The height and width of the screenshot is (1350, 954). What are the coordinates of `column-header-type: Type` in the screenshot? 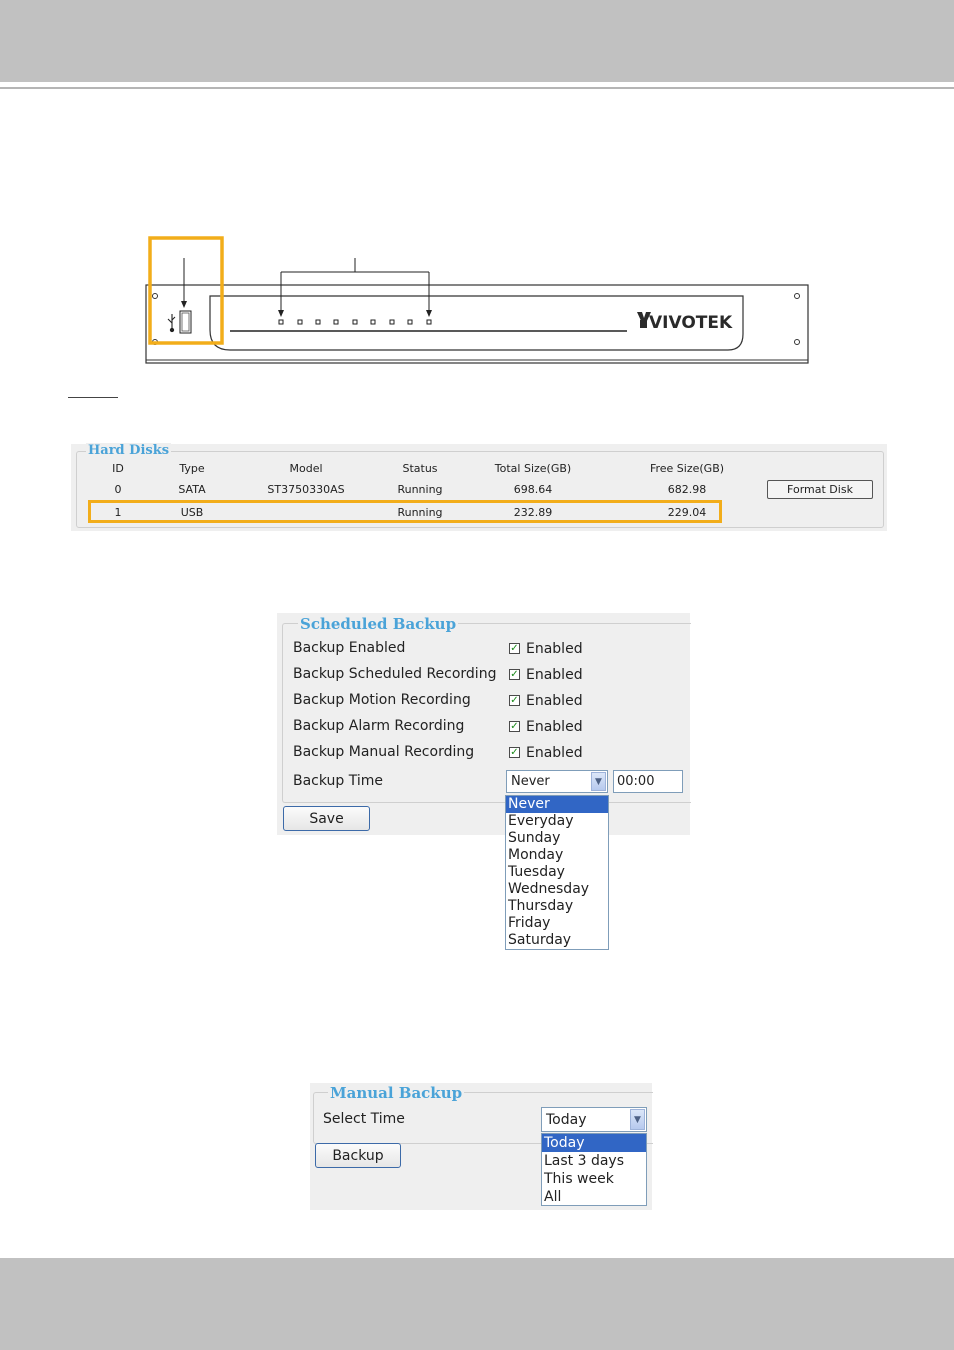 It's located at (192, 468).